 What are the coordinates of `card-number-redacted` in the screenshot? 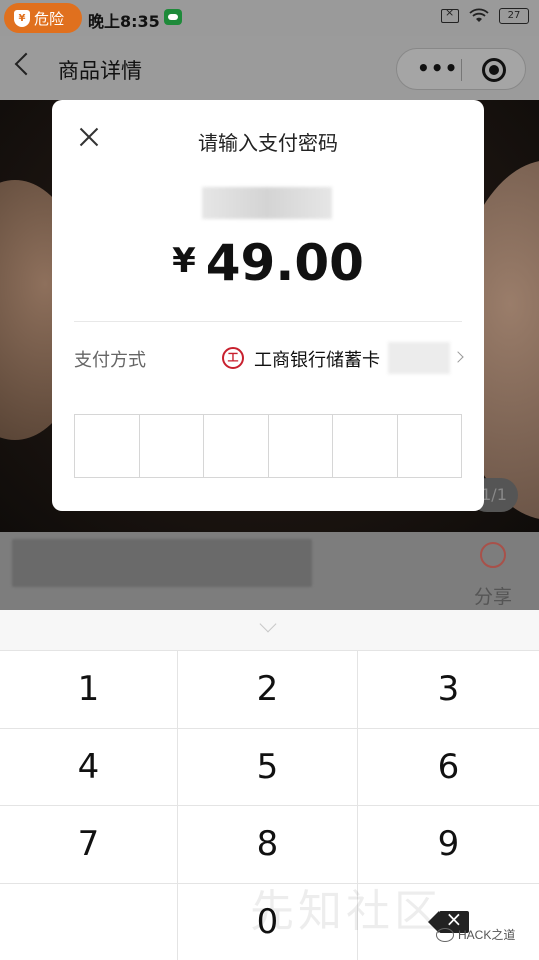 It's located at (419, 358).